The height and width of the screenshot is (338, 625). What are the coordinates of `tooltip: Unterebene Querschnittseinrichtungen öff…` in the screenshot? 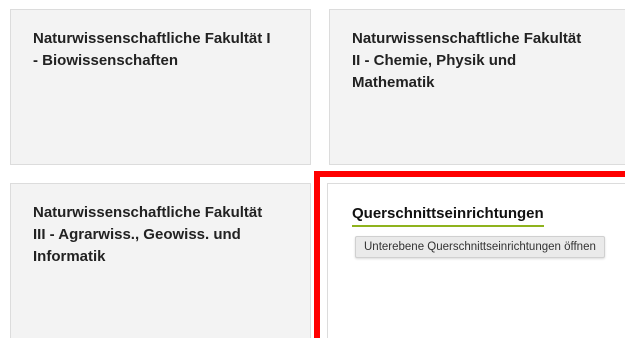 It's located at (480, 247).